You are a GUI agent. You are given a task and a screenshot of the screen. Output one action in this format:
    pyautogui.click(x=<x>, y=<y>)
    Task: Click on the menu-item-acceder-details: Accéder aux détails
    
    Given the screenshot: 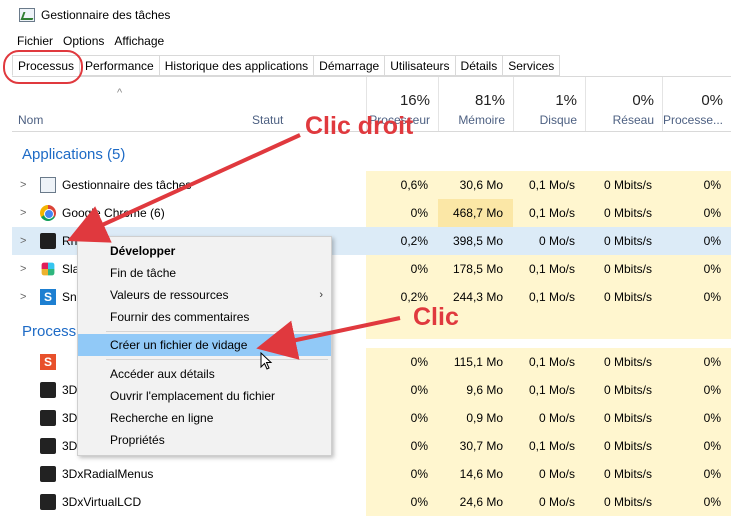 What is the action you would take?
    pyautogui.click(x=204, y=374)
    